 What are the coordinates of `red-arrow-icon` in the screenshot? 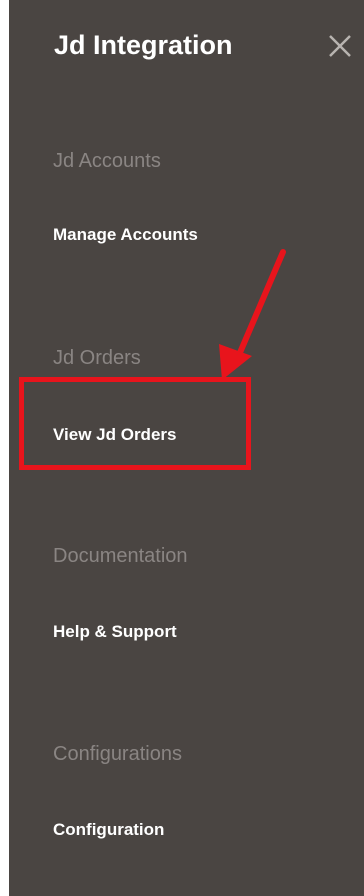 It's located at (252, 314).